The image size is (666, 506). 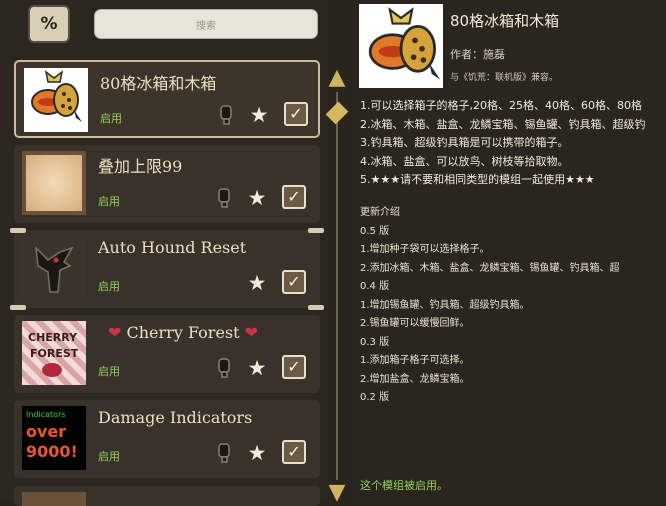 I want to click on description-line: 2.冰箱、木箱、盐盒、龙鳞宝箱、锡鱼罐、钓具箱、超级钓, so click(x=503, y=124).